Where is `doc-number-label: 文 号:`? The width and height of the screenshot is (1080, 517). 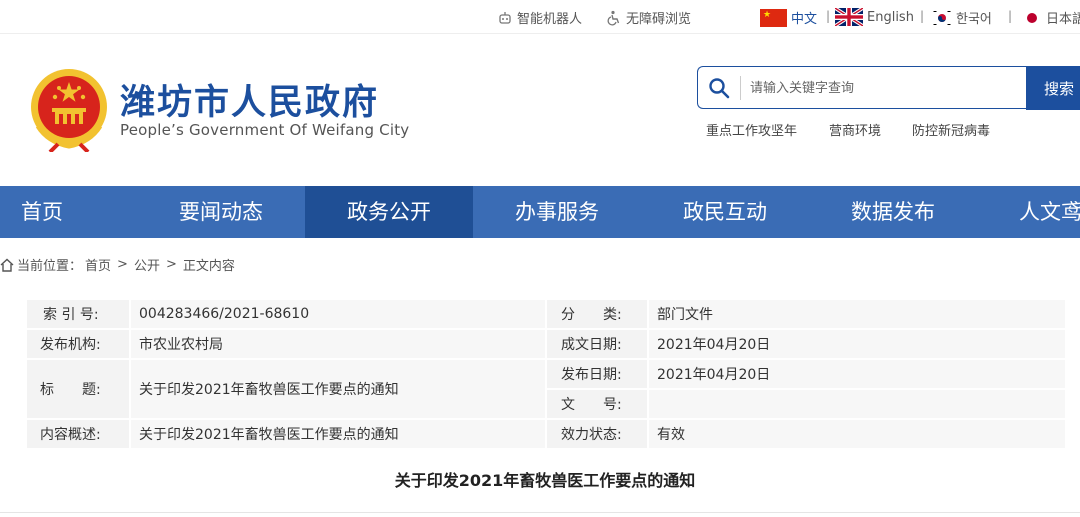
doc-number-label: 文 号: is located at coordinates (597, 404).